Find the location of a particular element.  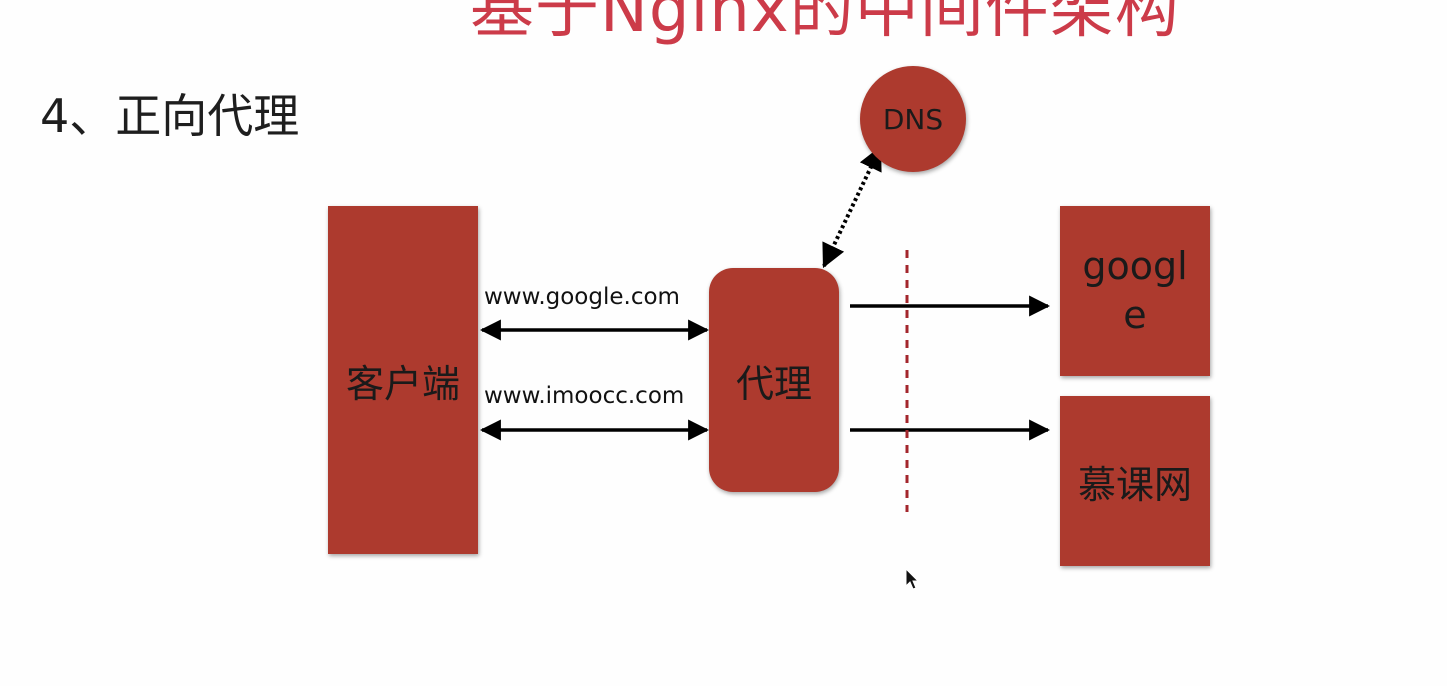

dns-node: DNS is located at coordinates (913, 119).